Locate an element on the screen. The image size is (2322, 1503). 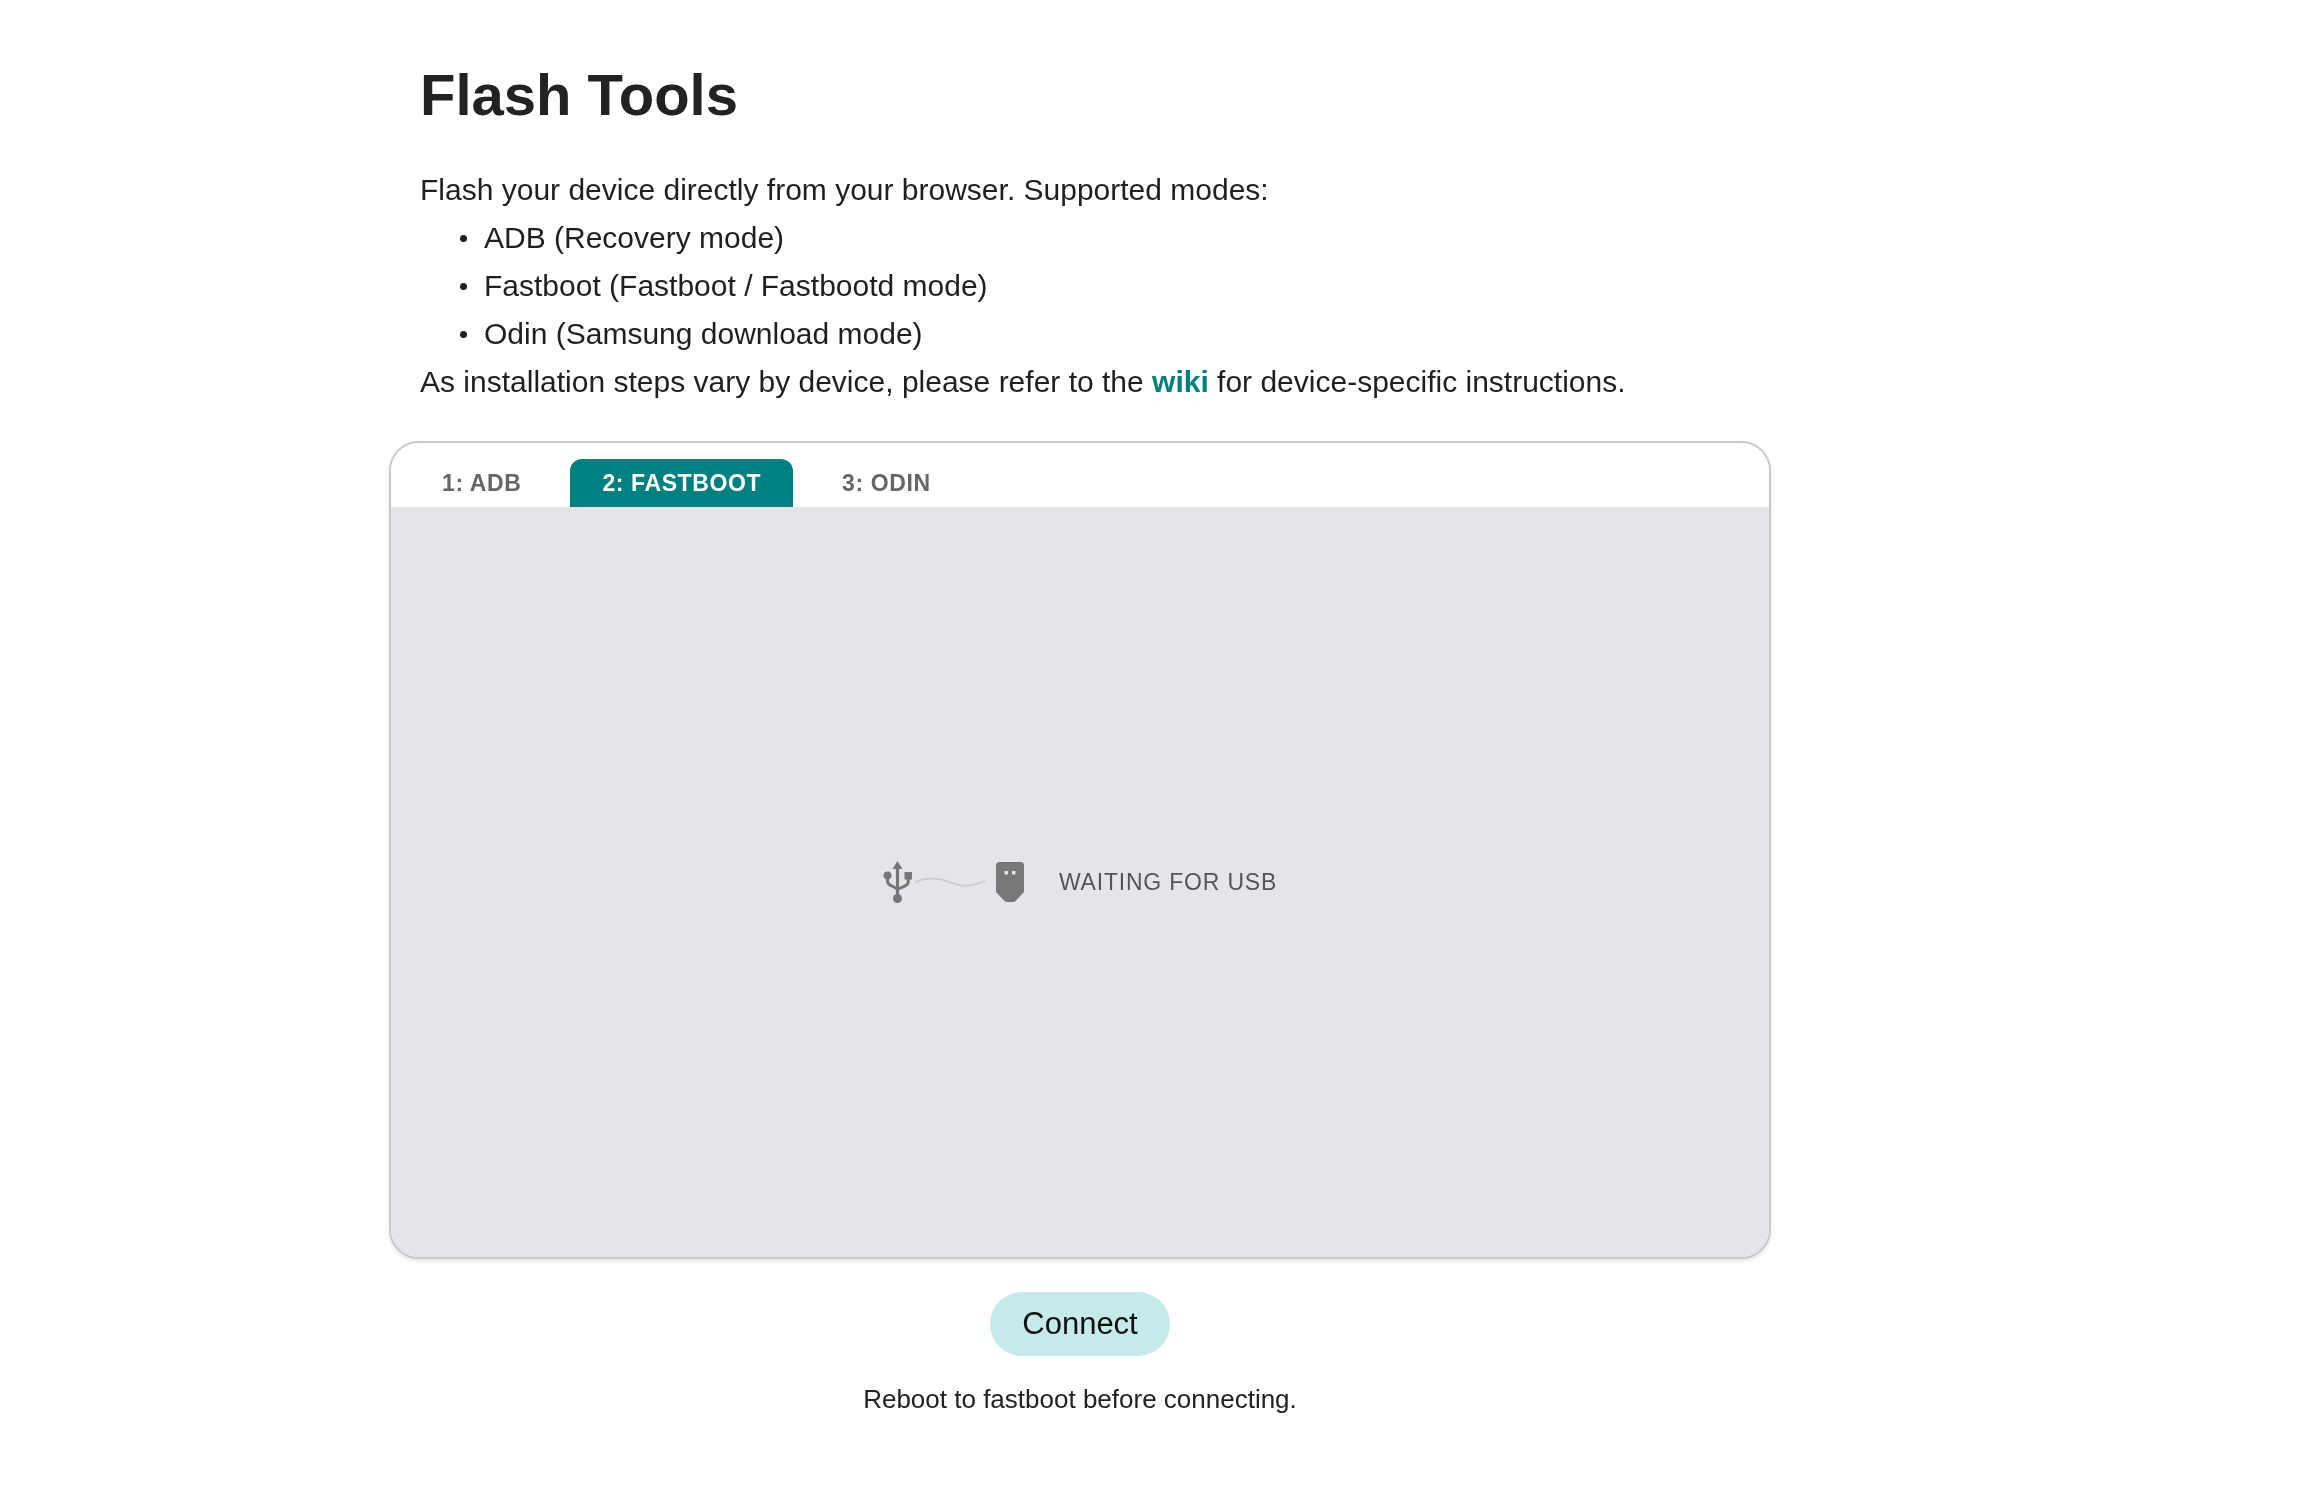
mode-tab: 3: ODIN is located at coordinates (886, 483).